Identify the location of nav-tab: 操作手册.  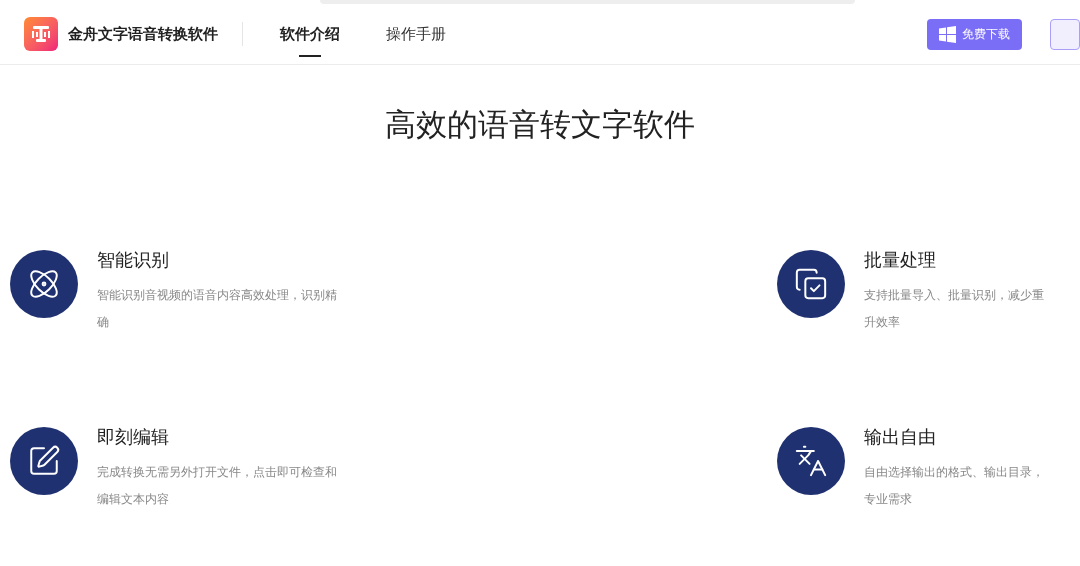
(416, 34).